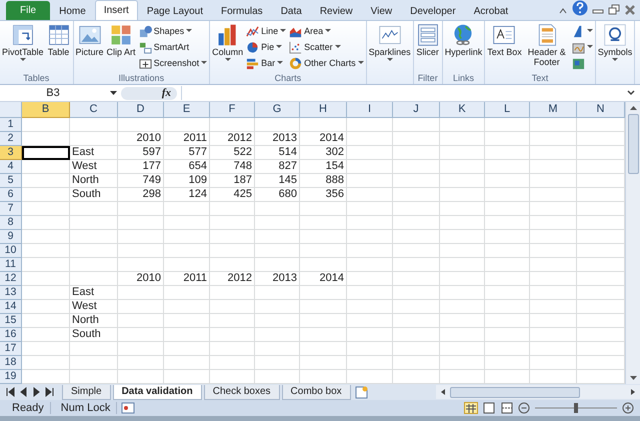 This screenshot has height=421, width=640. Describe the element at coordinates (462, 110) in the screenshot. I see `column-header: K` at that location.